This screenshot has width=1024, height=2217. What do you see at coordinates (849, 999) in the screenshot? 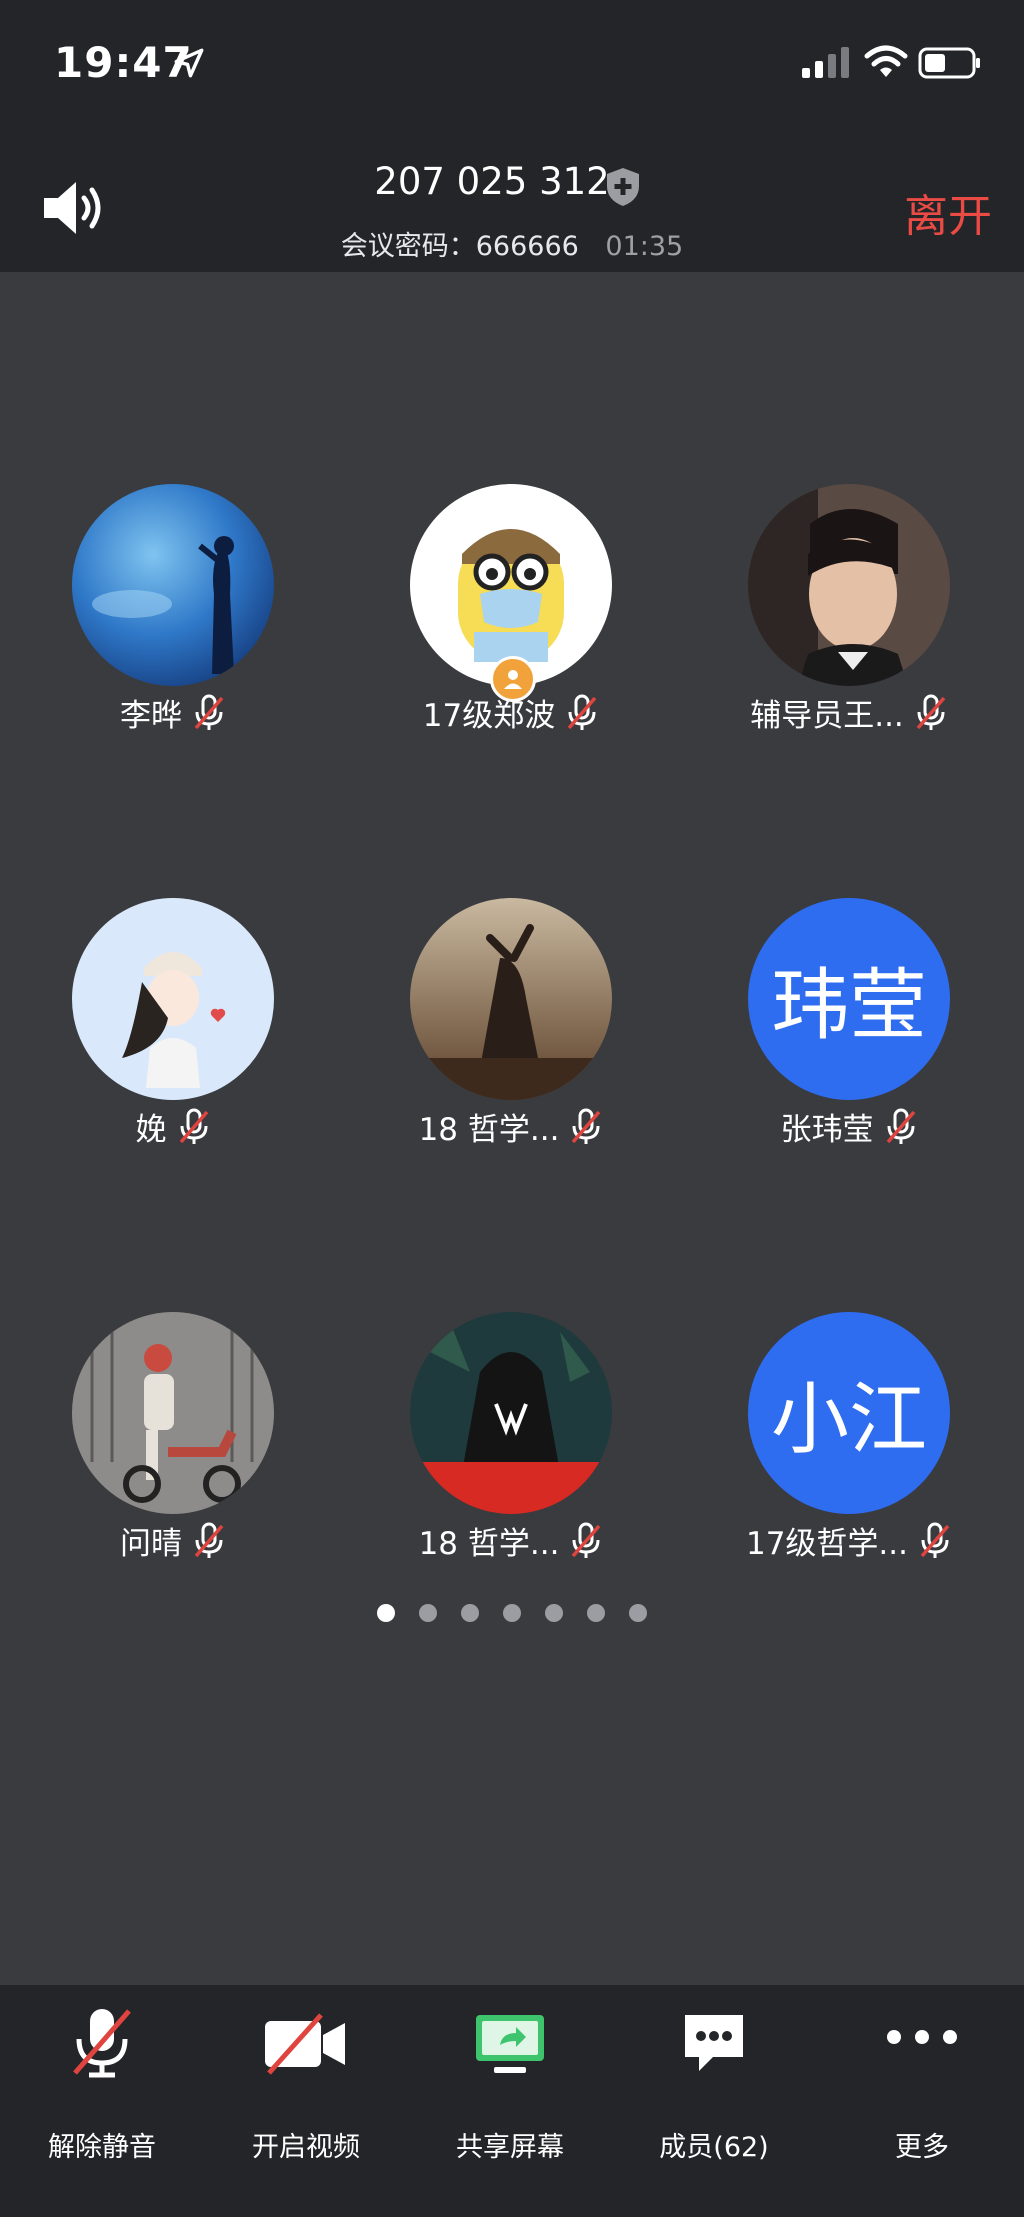
I see `text-avatar: 玮莹` at bounding box center [849, 999].